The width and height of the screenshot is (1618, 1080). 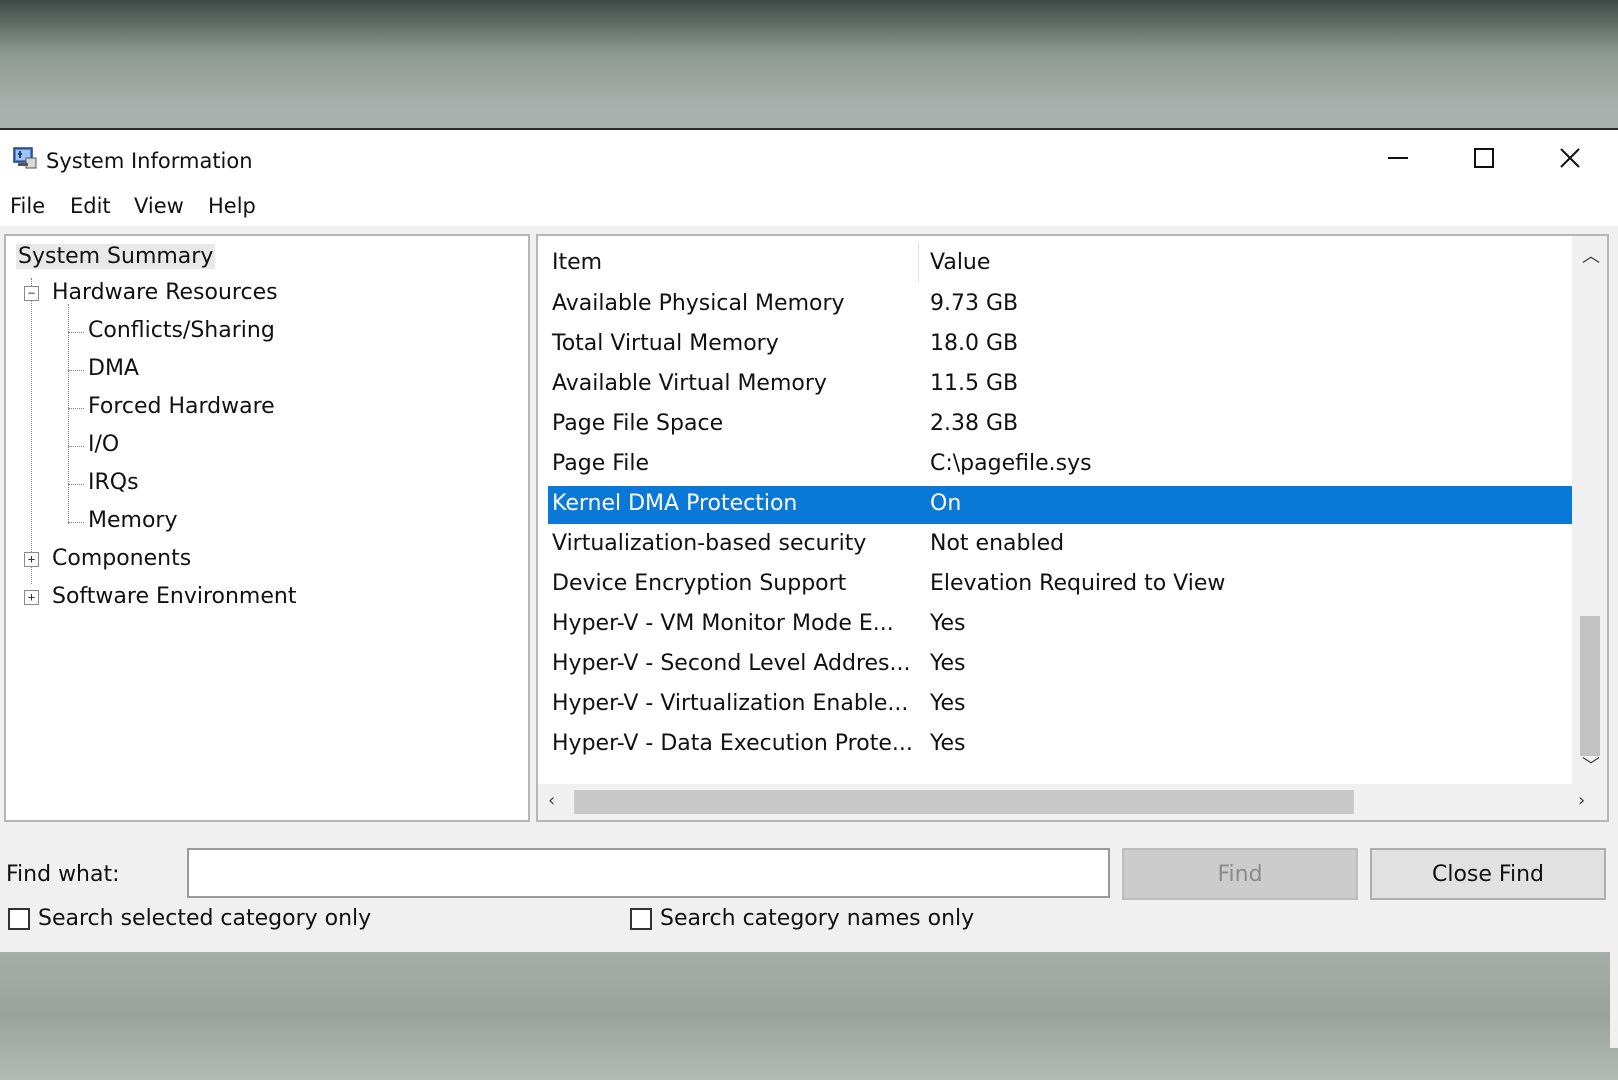 I want to click on vertical-scrollbar: ︿ ﹀, so click(x=1589, y=510).